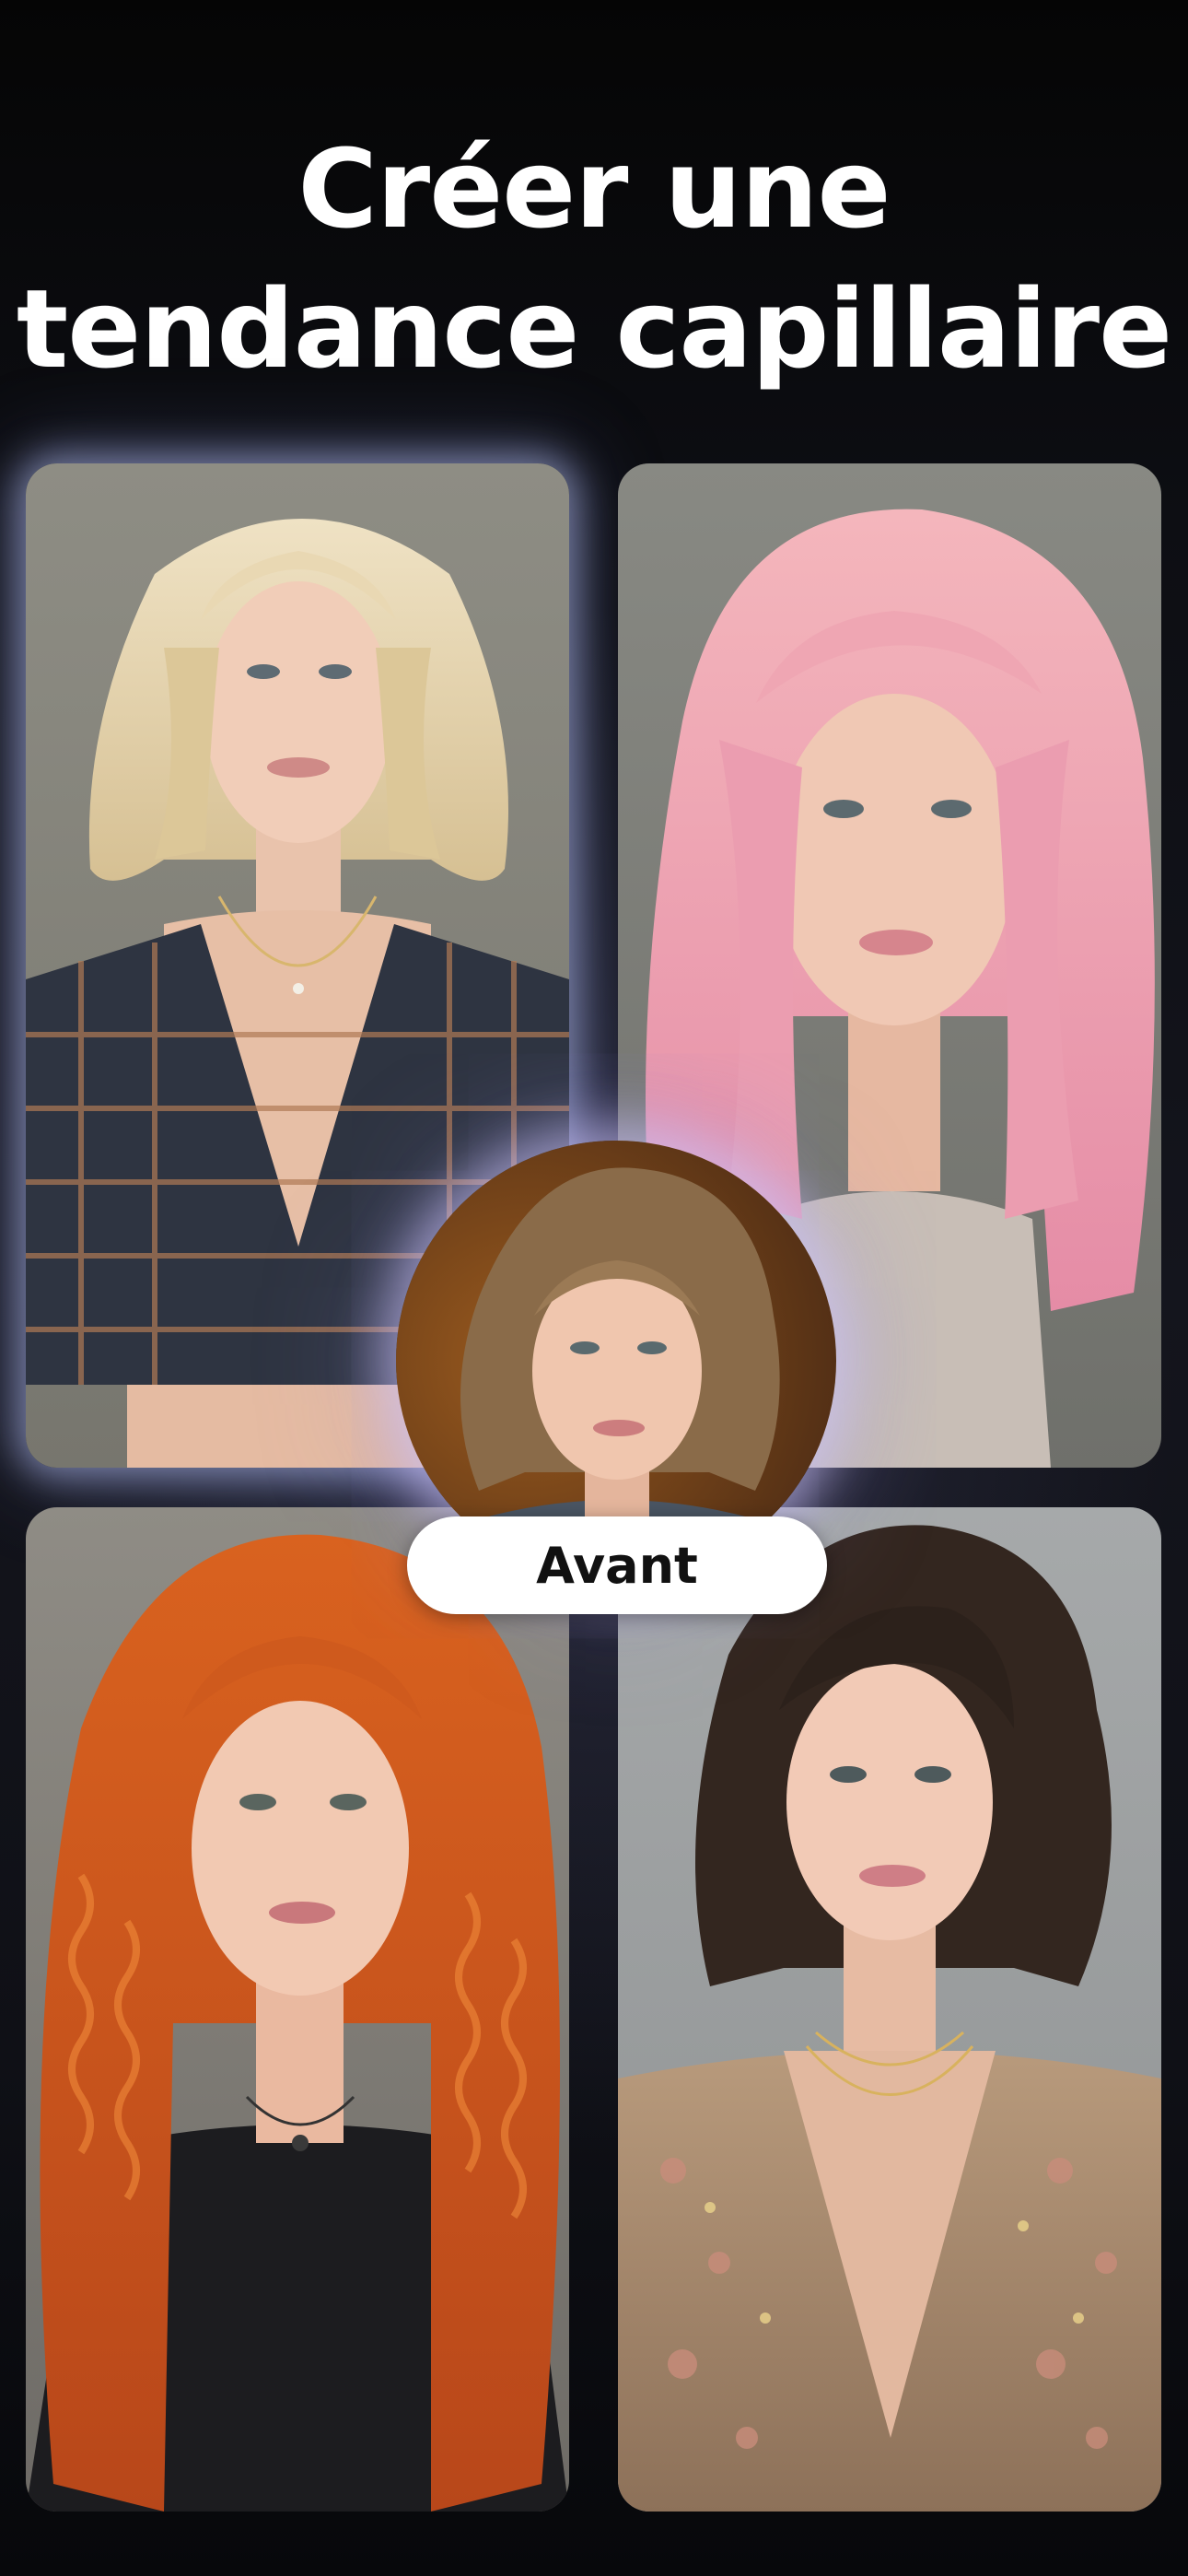  I want to click on before-photo, so click(616, 1361).